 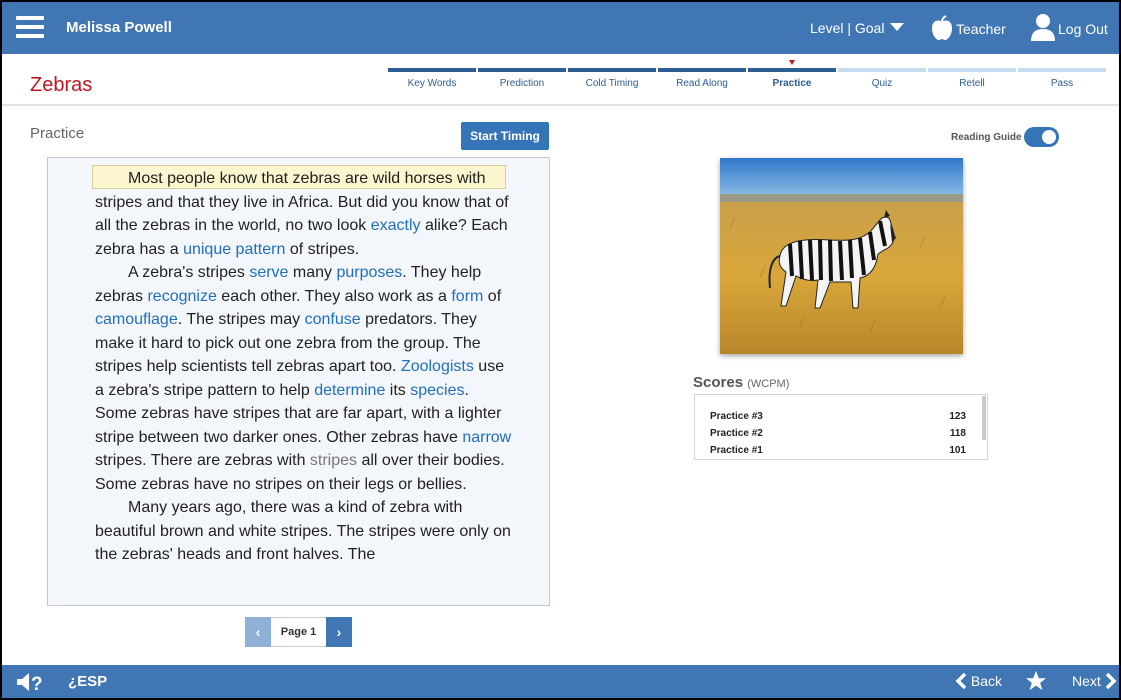 I want to click on next-page-button: ›, so click(x=339, y=632).